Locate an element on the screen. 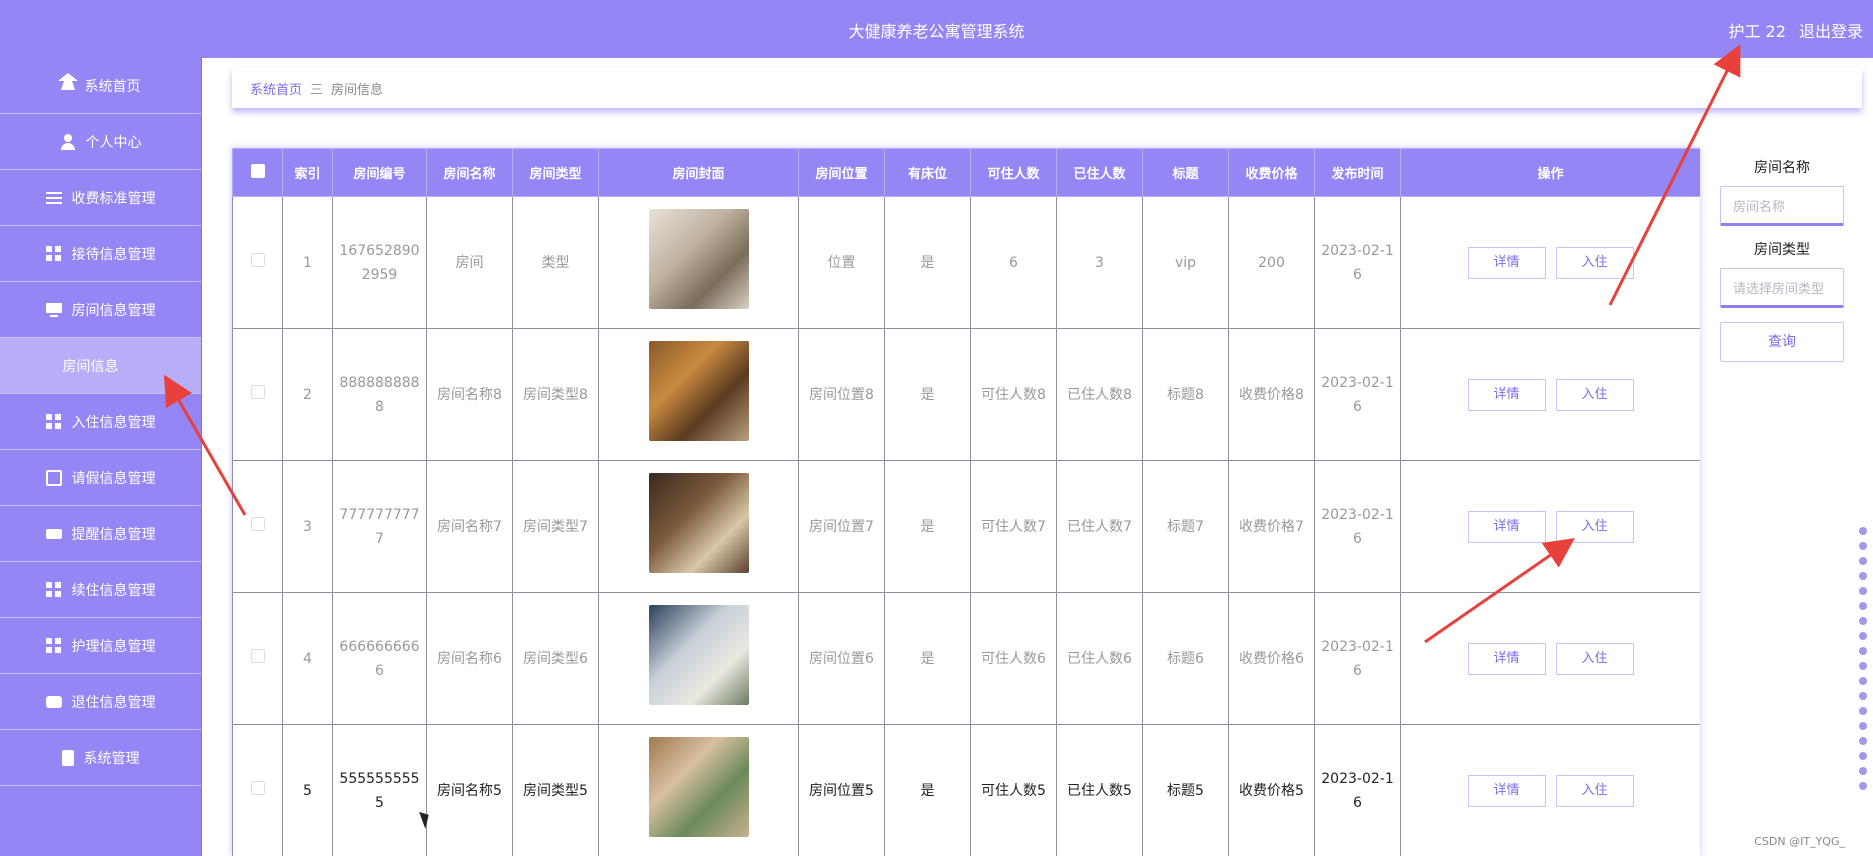 This screenshot has width=1873, height=856. sidebar-subitem-room-info: 房间信息 is located at coordinates (100, 366).